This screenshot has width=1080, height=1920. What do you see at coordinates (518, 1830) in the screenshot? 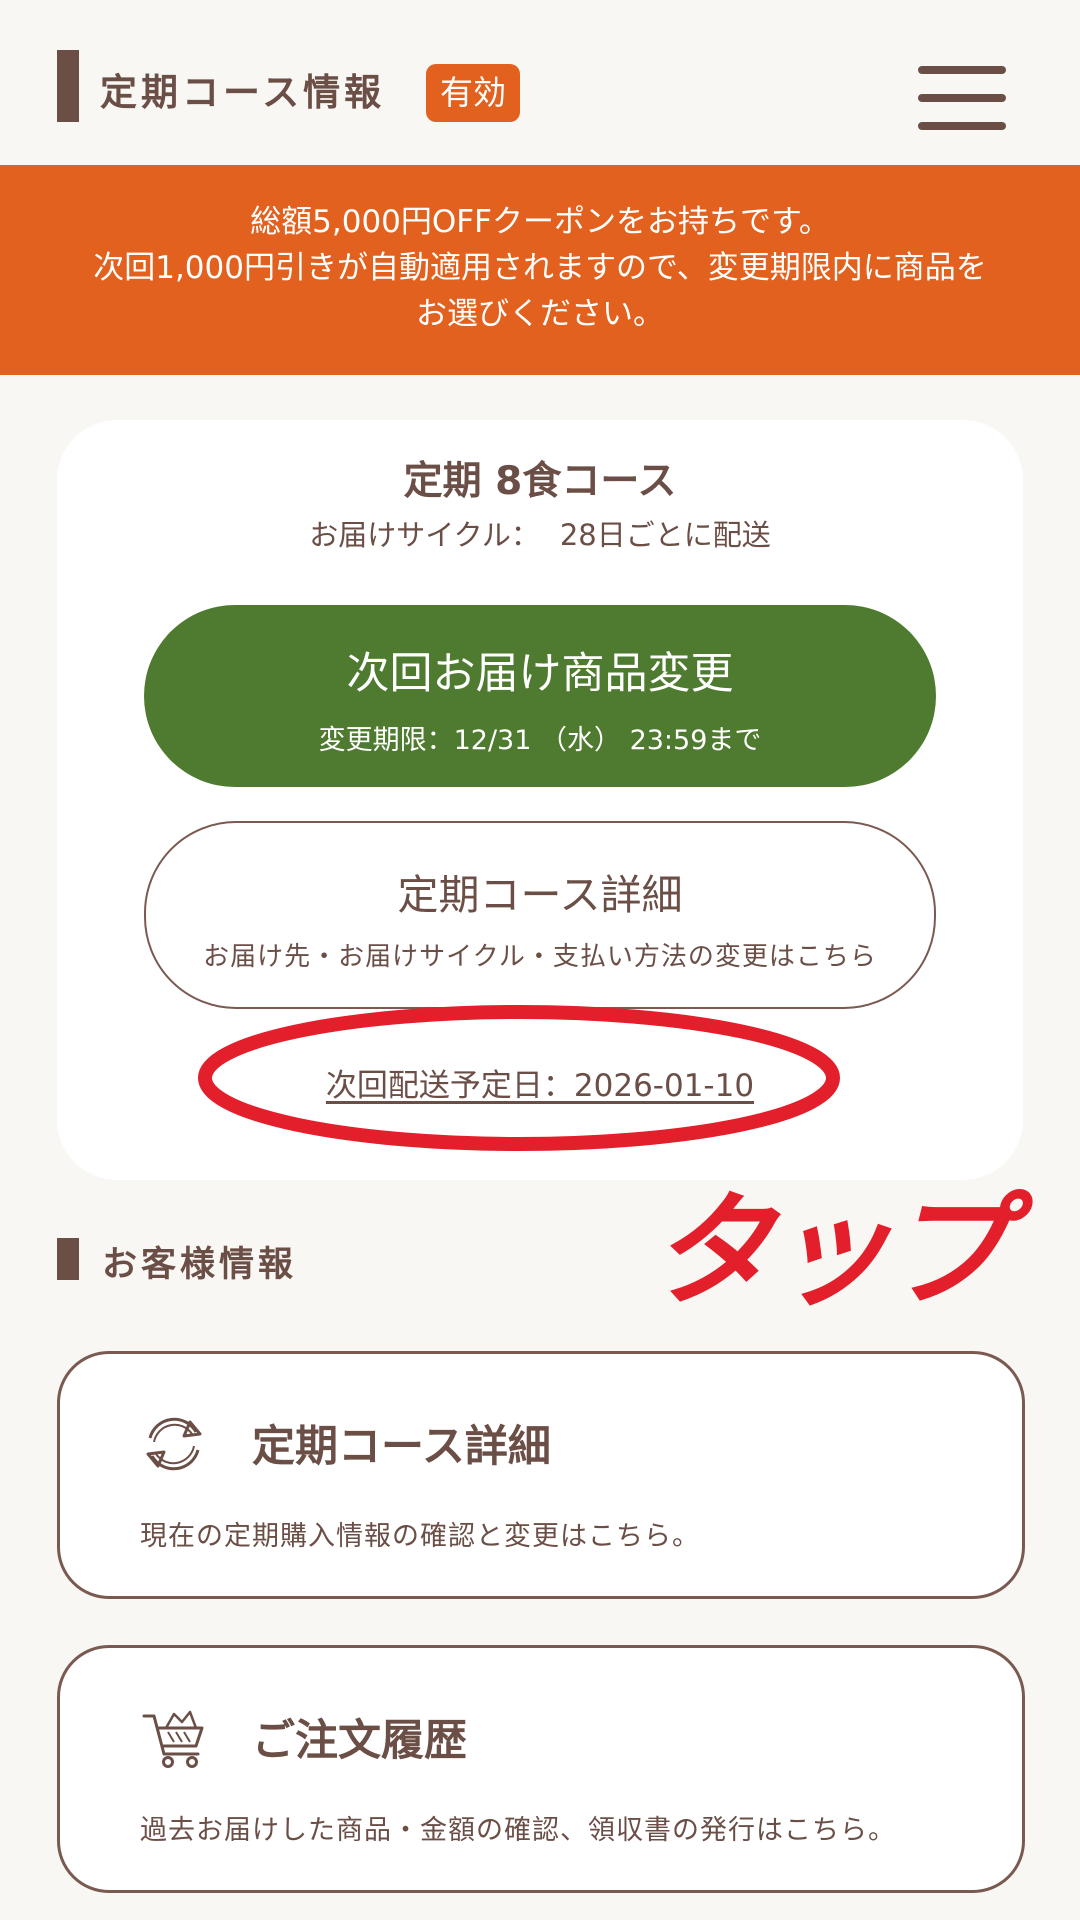
I see `order-history-card-desc: 過去お届けした商品・金額の確認、領収書の発行はこちら。` at bounding box center [518, 1830].